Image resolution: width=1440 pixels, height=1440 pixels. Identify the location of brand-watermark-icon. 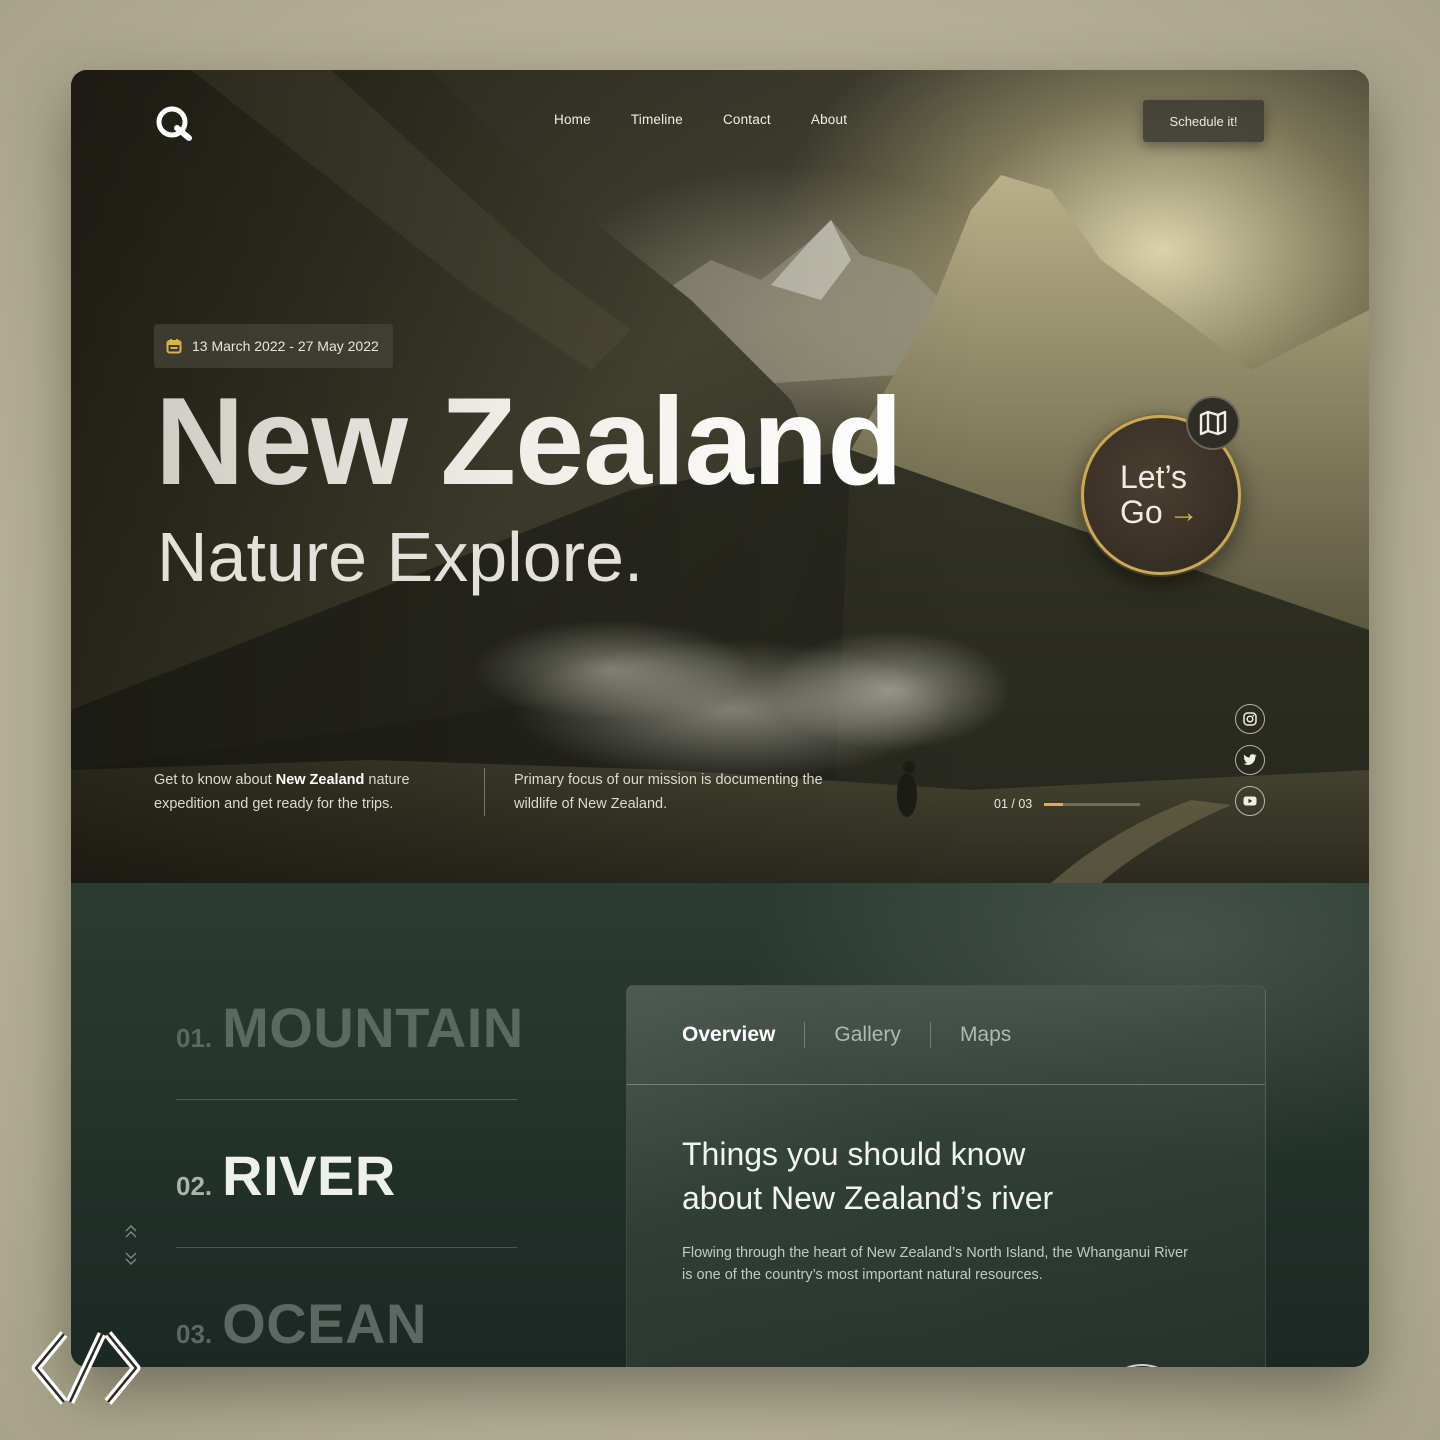
(86, 1368).